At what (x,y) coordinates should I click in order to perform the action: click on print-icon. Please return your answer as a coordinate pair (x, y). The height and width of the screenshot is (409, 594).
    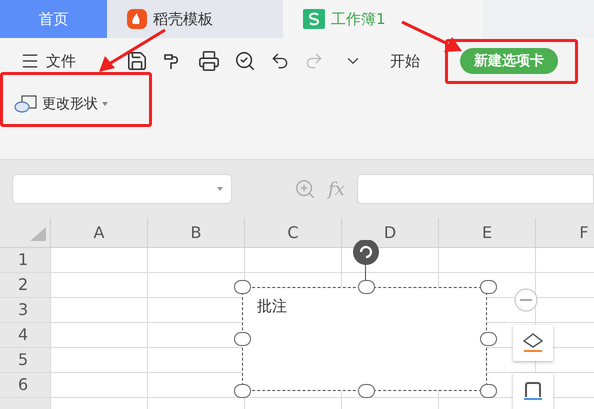
    Looking at the image, I should click on (209, 61).